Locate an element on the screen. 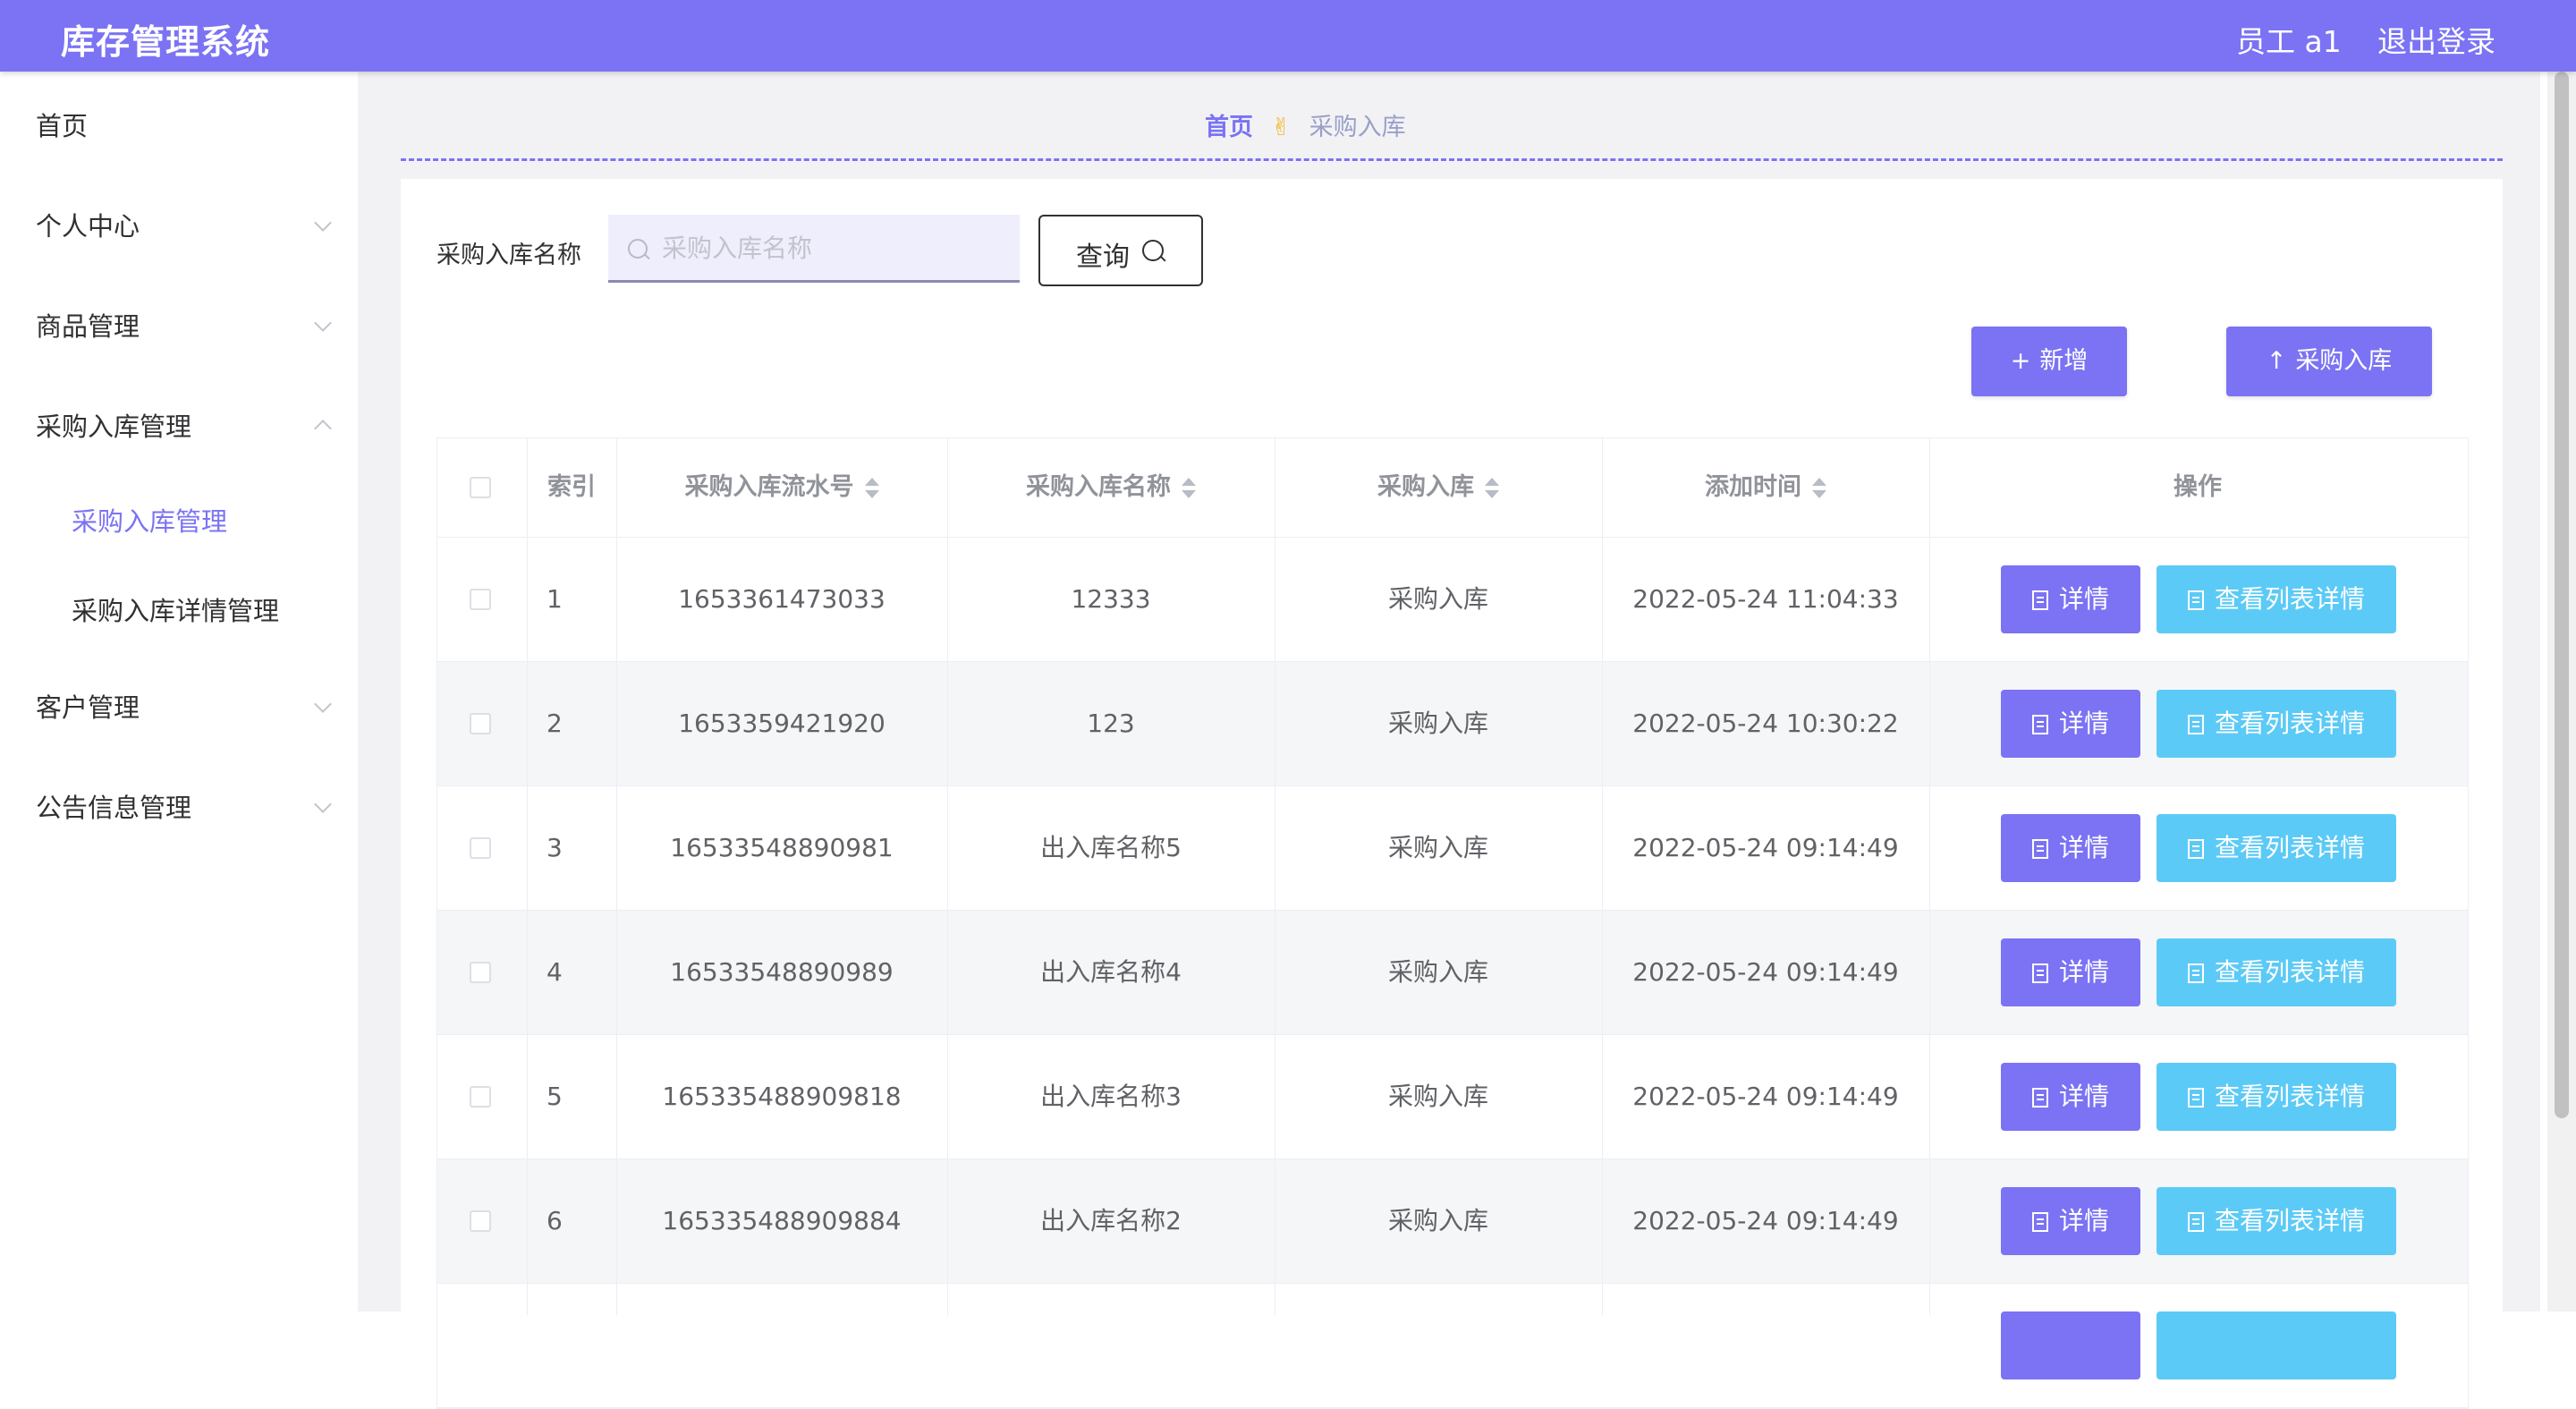  search-input is located at coordinates (832, 247).